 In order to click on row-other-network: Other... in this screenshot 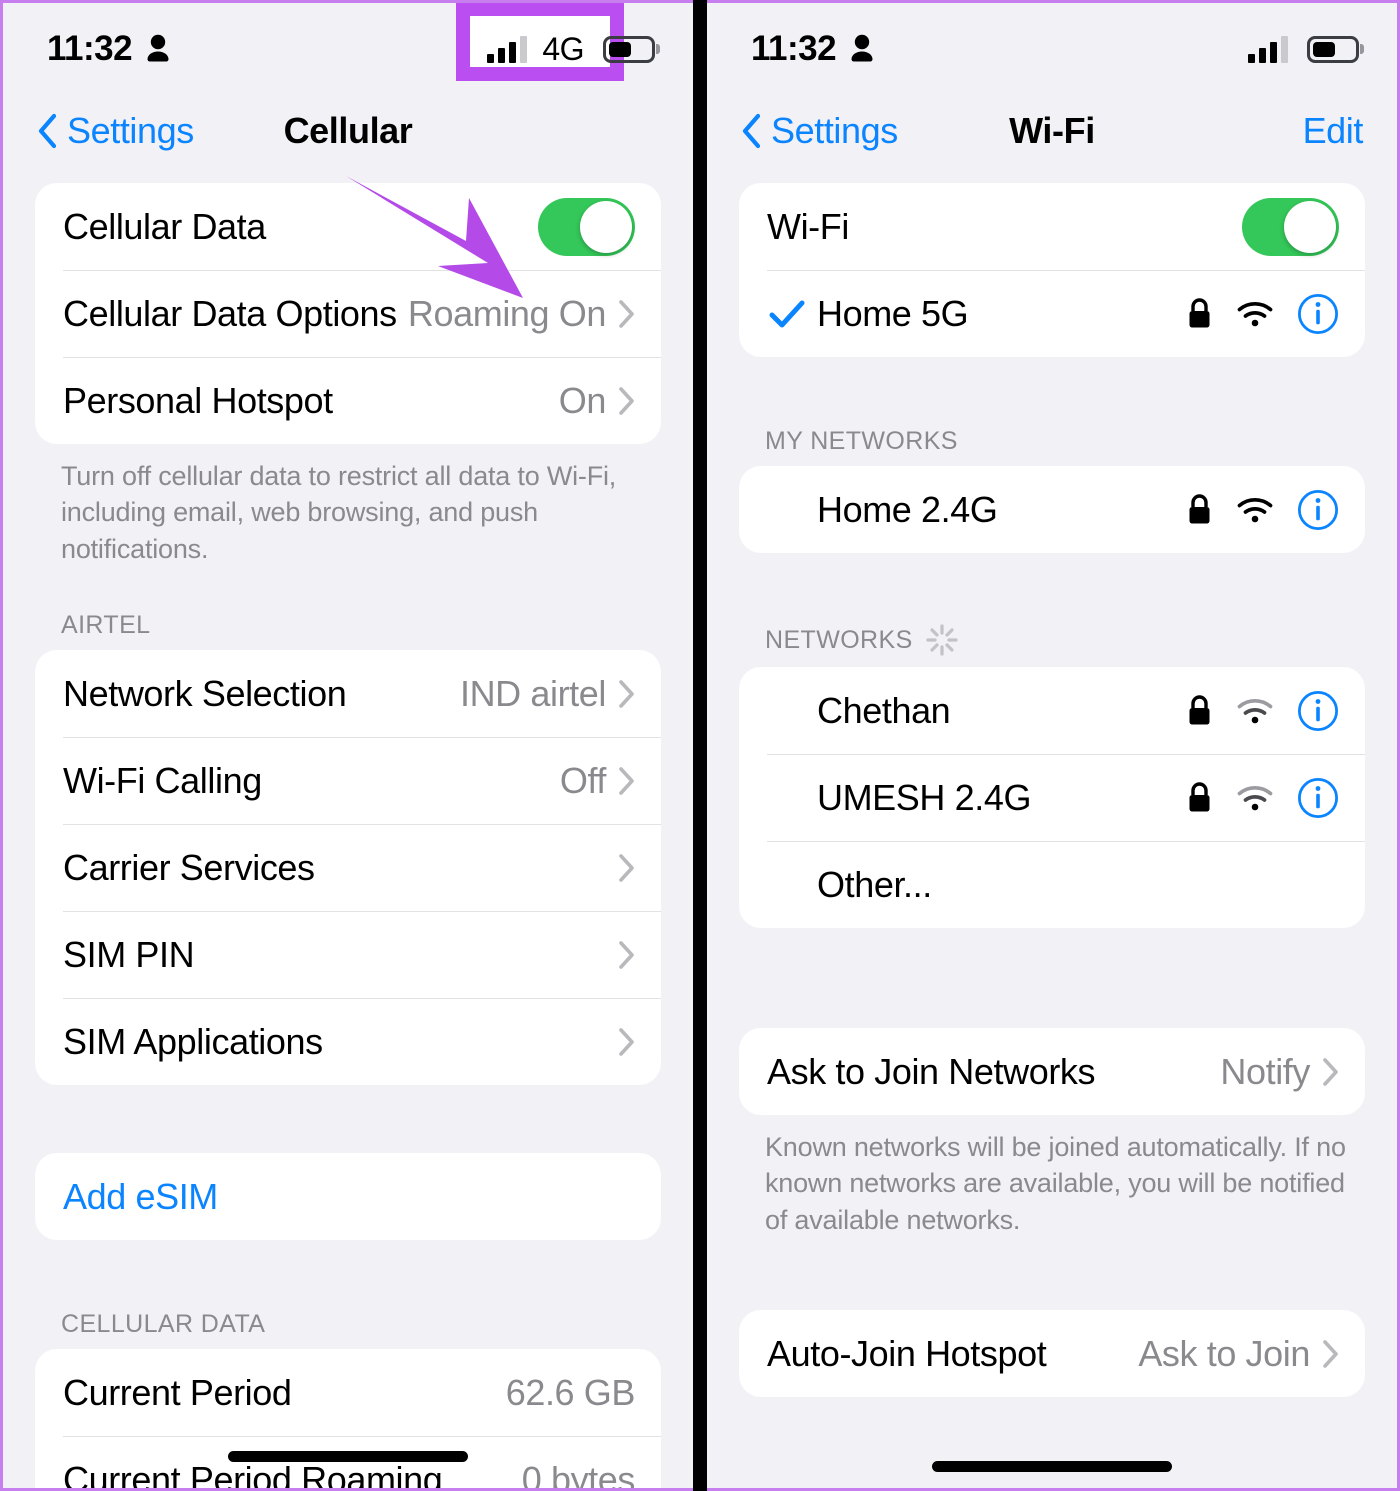, I will do `click(1052, 884)`.